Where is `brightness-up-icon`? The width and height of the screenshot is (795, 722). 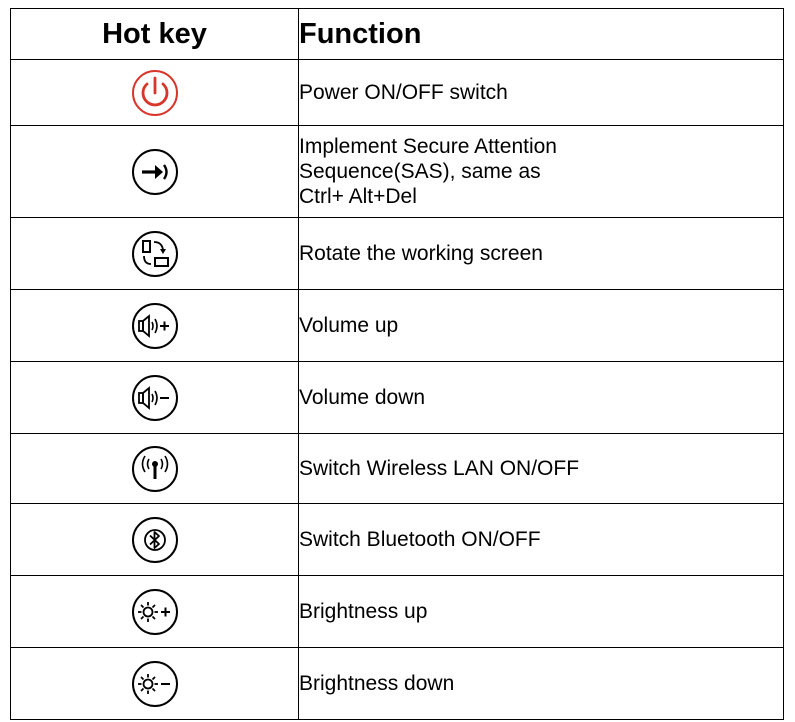 brightness-up-icon is located at coordinates (155, 612).